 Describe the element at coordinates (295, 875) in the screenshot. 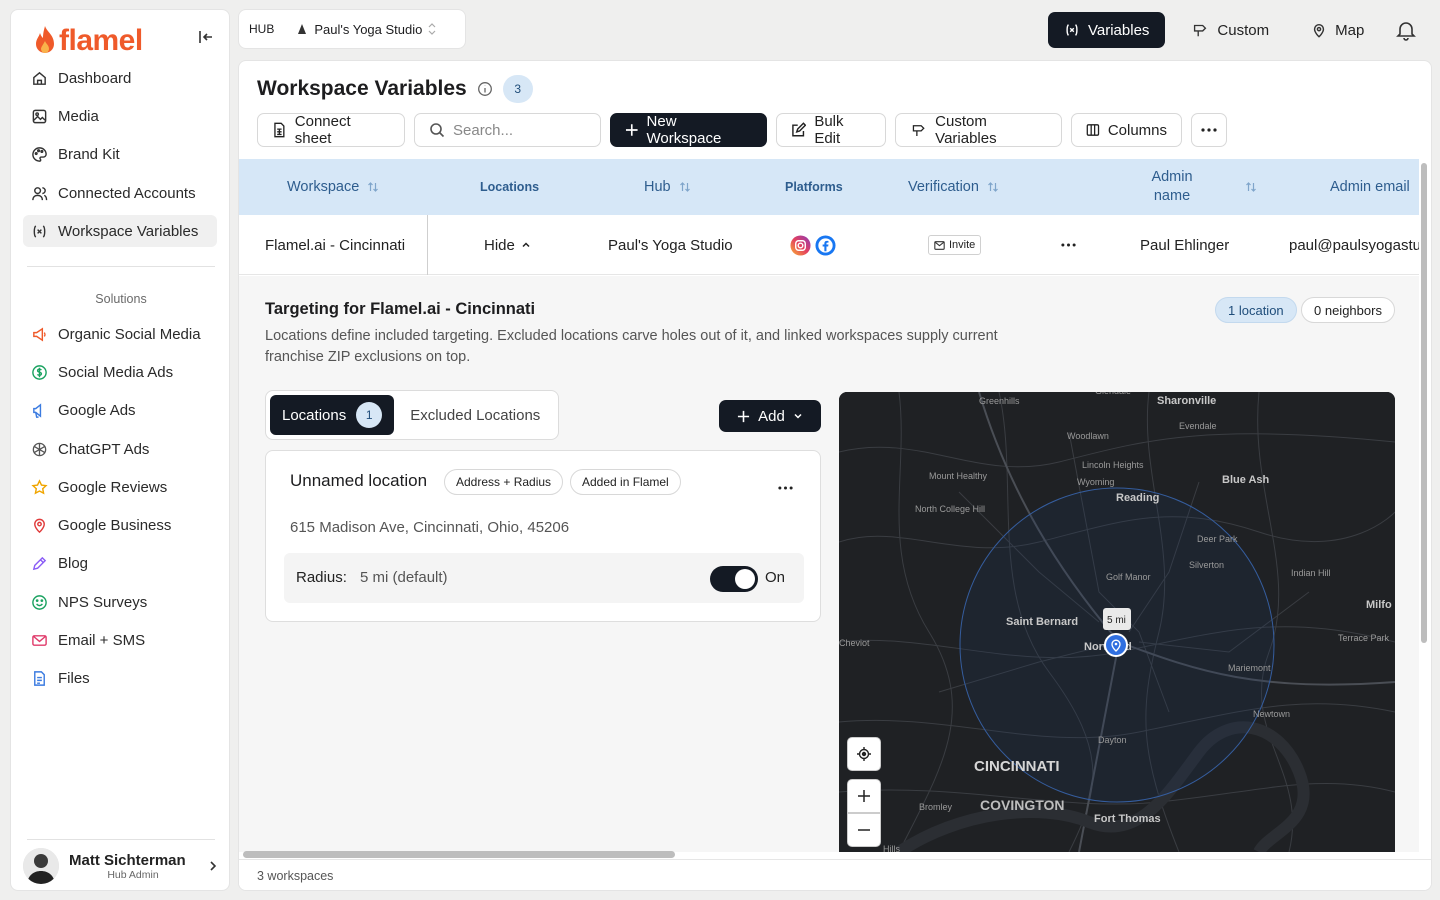

I see `workspace-count: 3 workspaces` at that location.